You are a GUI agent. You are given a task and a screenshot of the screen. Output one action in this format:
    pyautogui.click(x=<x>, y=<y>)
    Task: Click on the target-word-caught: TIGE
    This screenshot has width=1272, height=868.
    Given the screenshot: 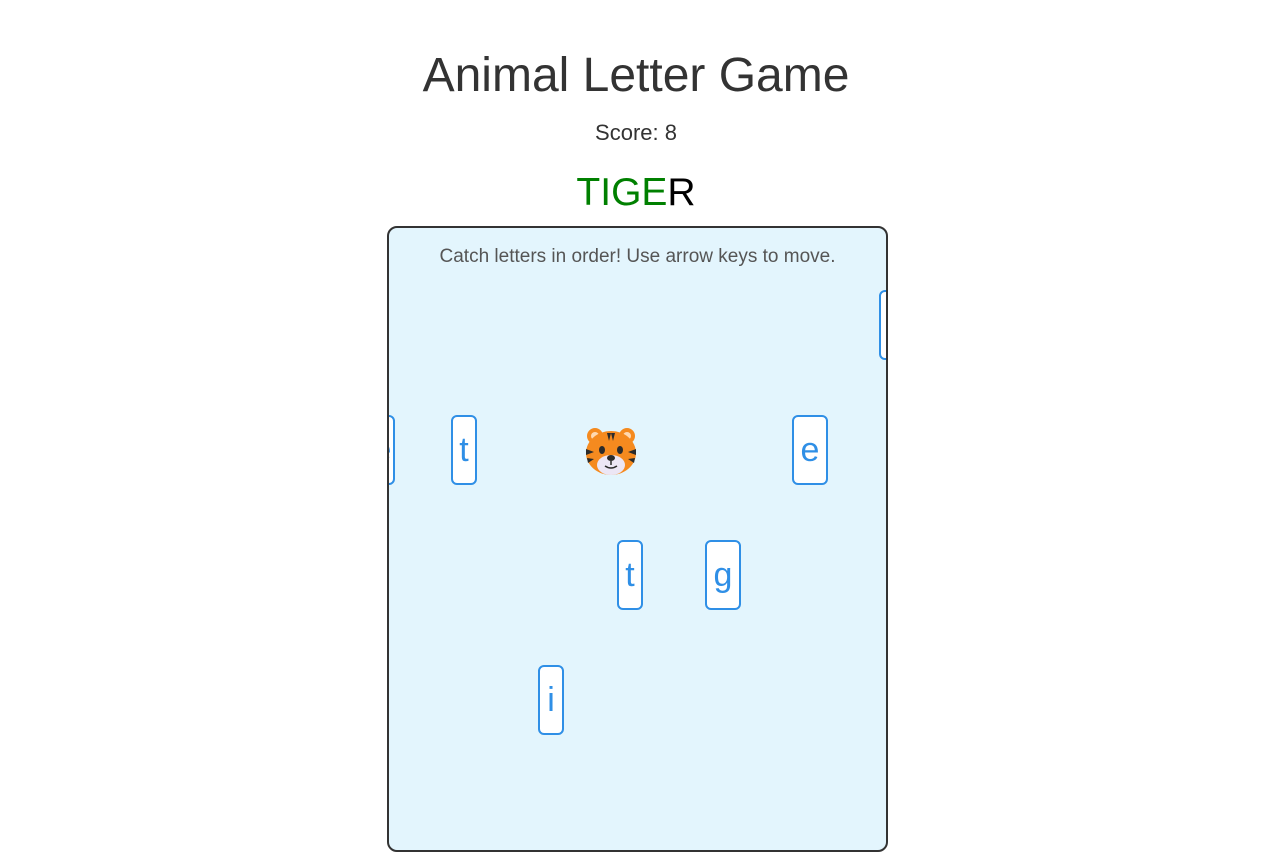 What is the action you would take?
    pyautogui.click(x=622, y=192)
    